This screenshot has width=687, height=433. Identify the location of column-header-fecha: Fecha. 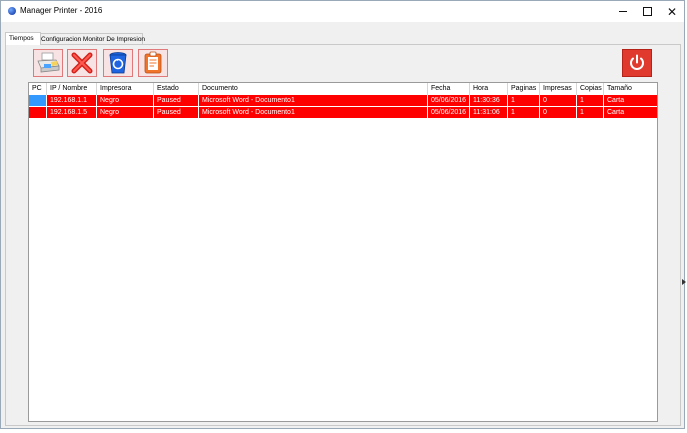
(449, 89).